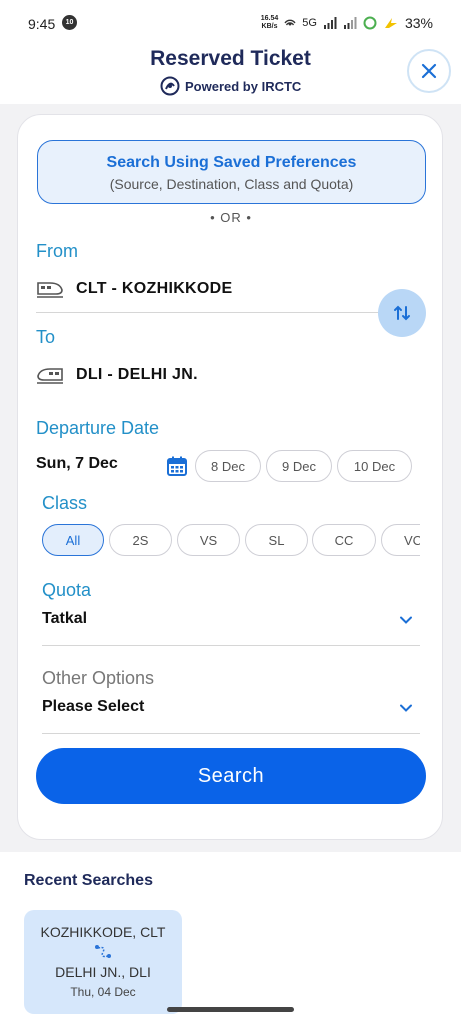 The image size is (461, 1024). I want to click on class-chip-2s: 2S, so click(140, 540).